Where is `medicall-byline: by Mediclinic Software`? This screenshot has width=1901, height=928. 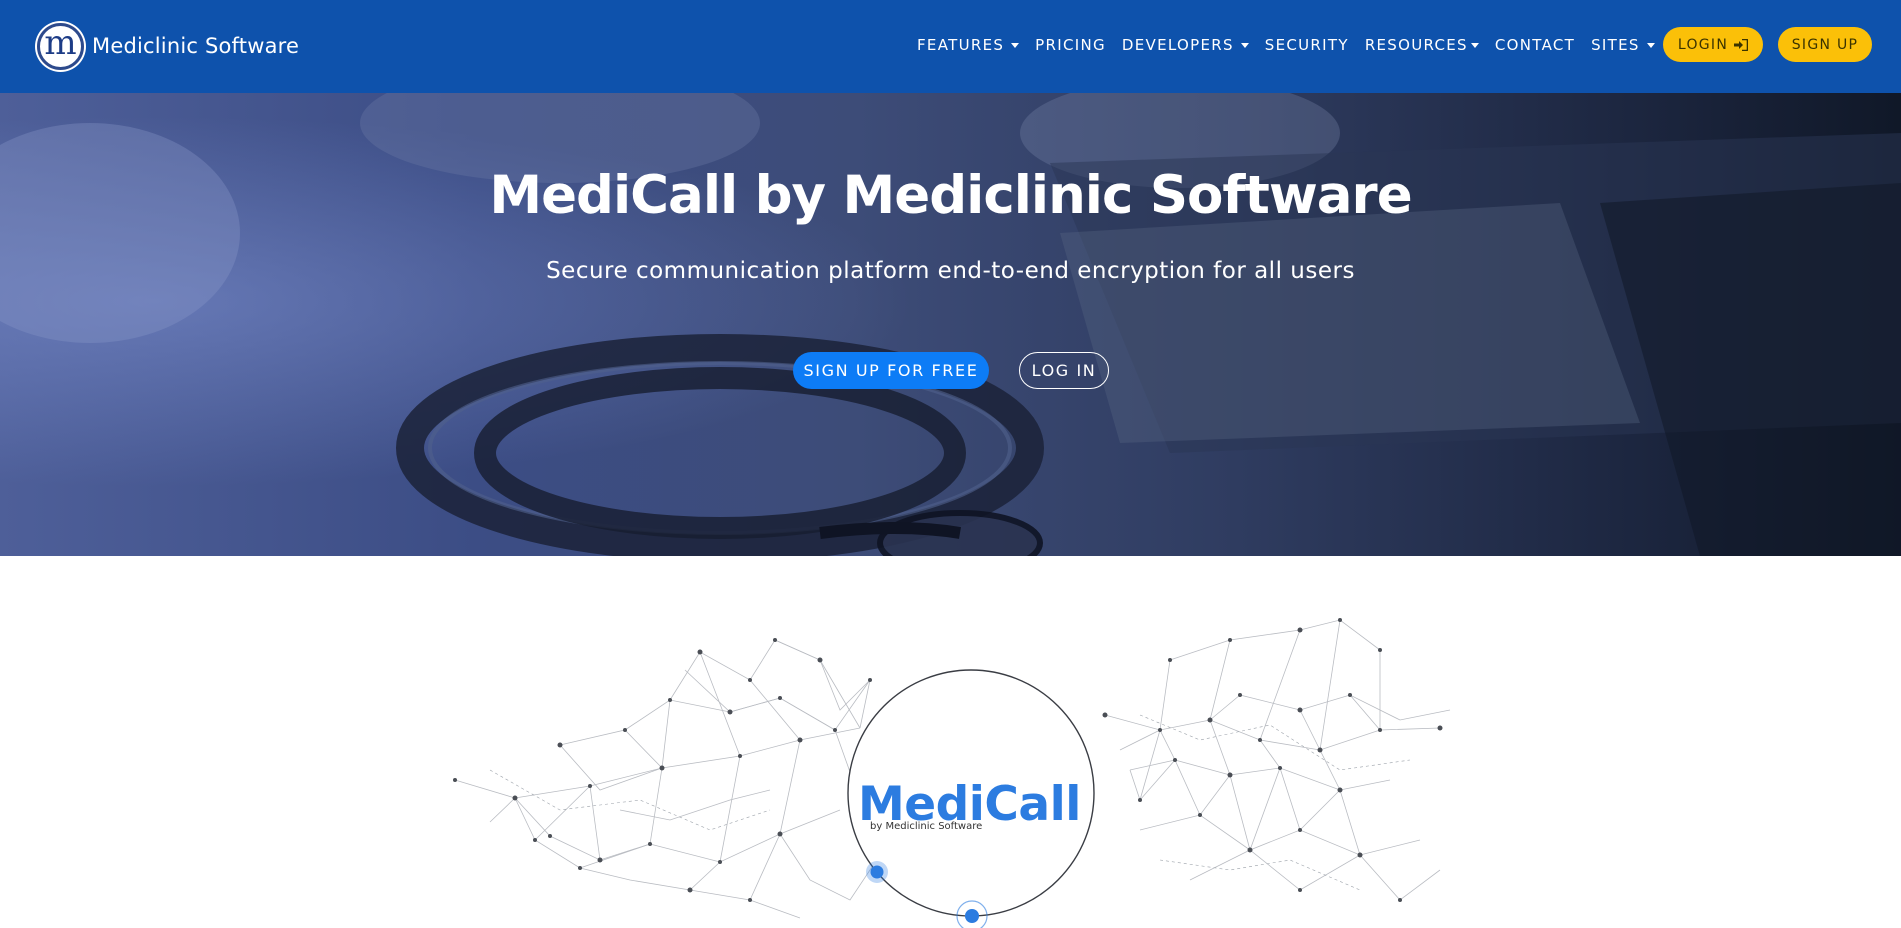 medicall-byline: by Mediclinic Software is located at coordinates (926, 826).